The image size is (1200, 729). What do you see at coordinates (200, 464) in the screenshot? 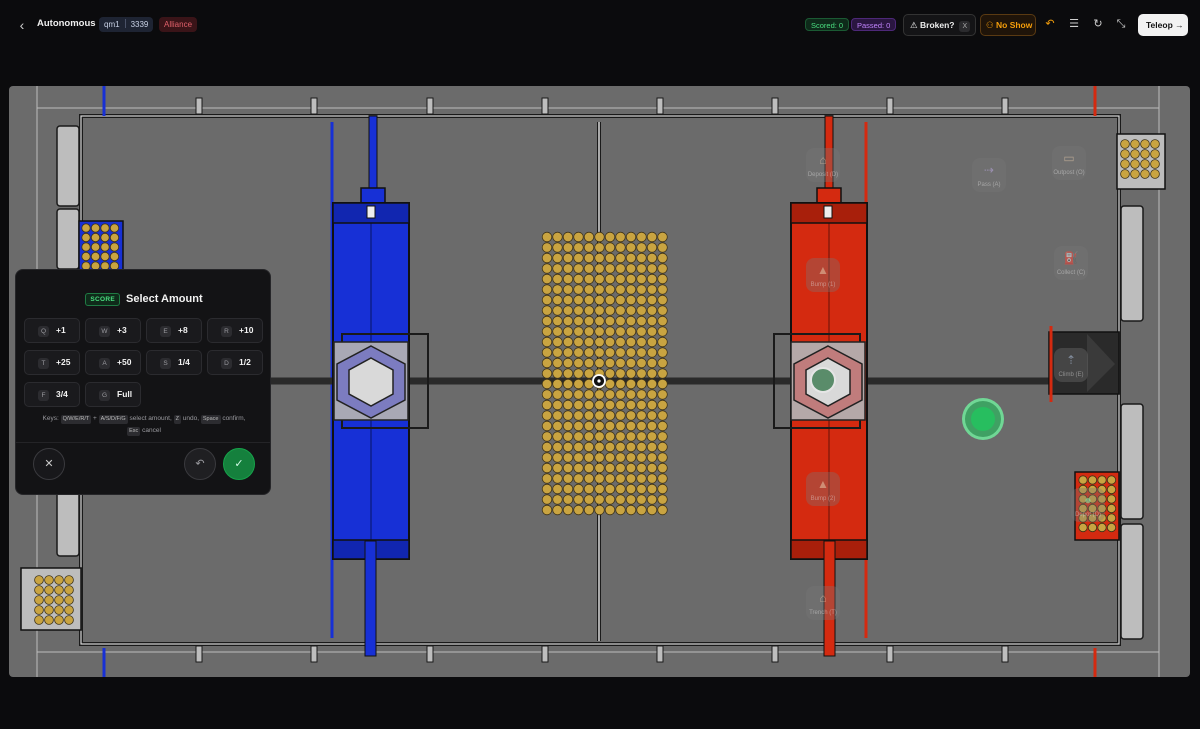
I see `undo-button: ↶` at bounding box center [200, 464].